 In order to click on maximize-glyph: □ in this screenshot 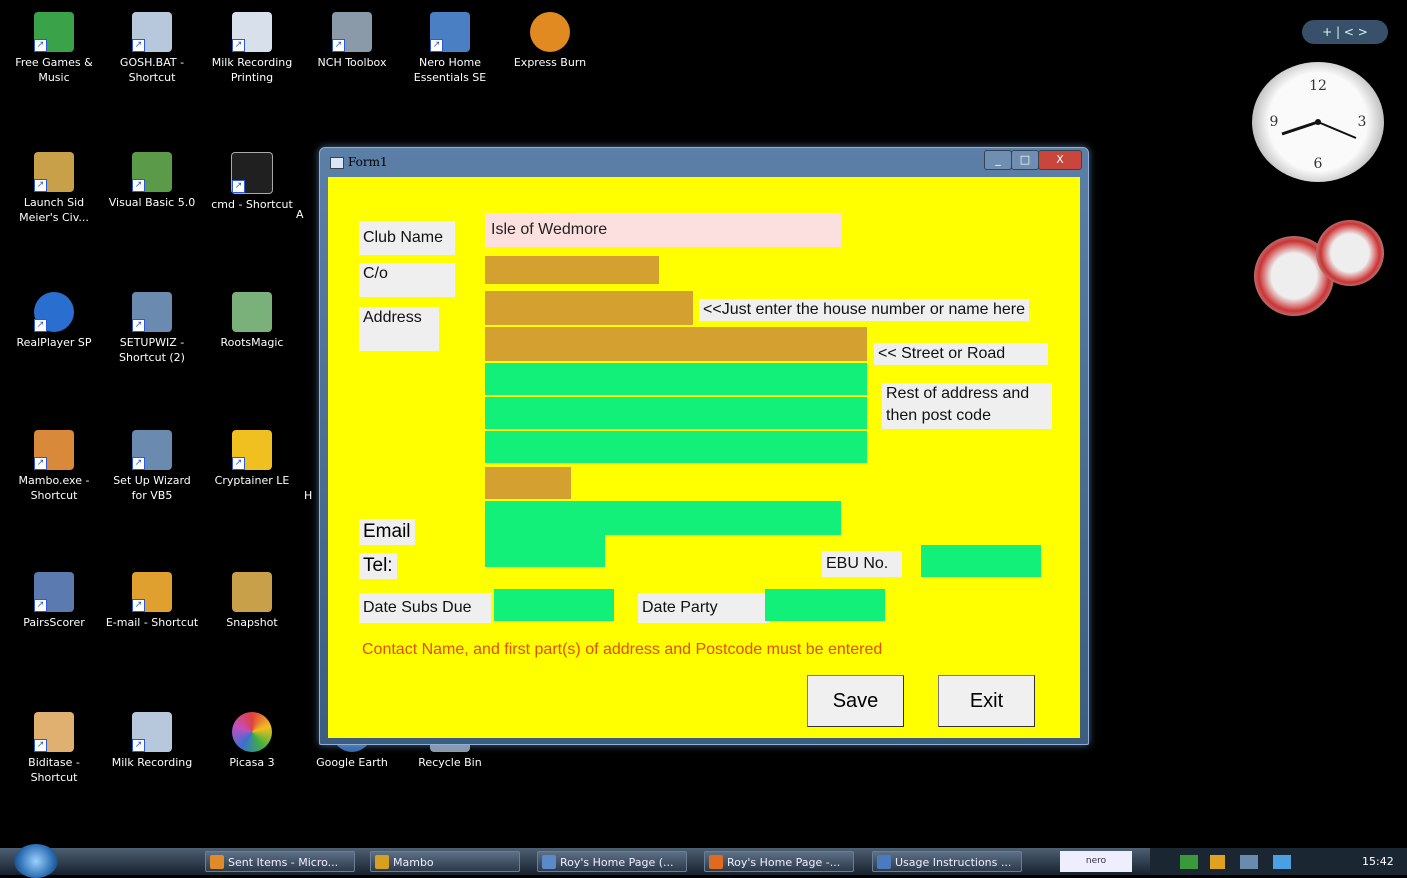, I will do `click(1025, 159)`.